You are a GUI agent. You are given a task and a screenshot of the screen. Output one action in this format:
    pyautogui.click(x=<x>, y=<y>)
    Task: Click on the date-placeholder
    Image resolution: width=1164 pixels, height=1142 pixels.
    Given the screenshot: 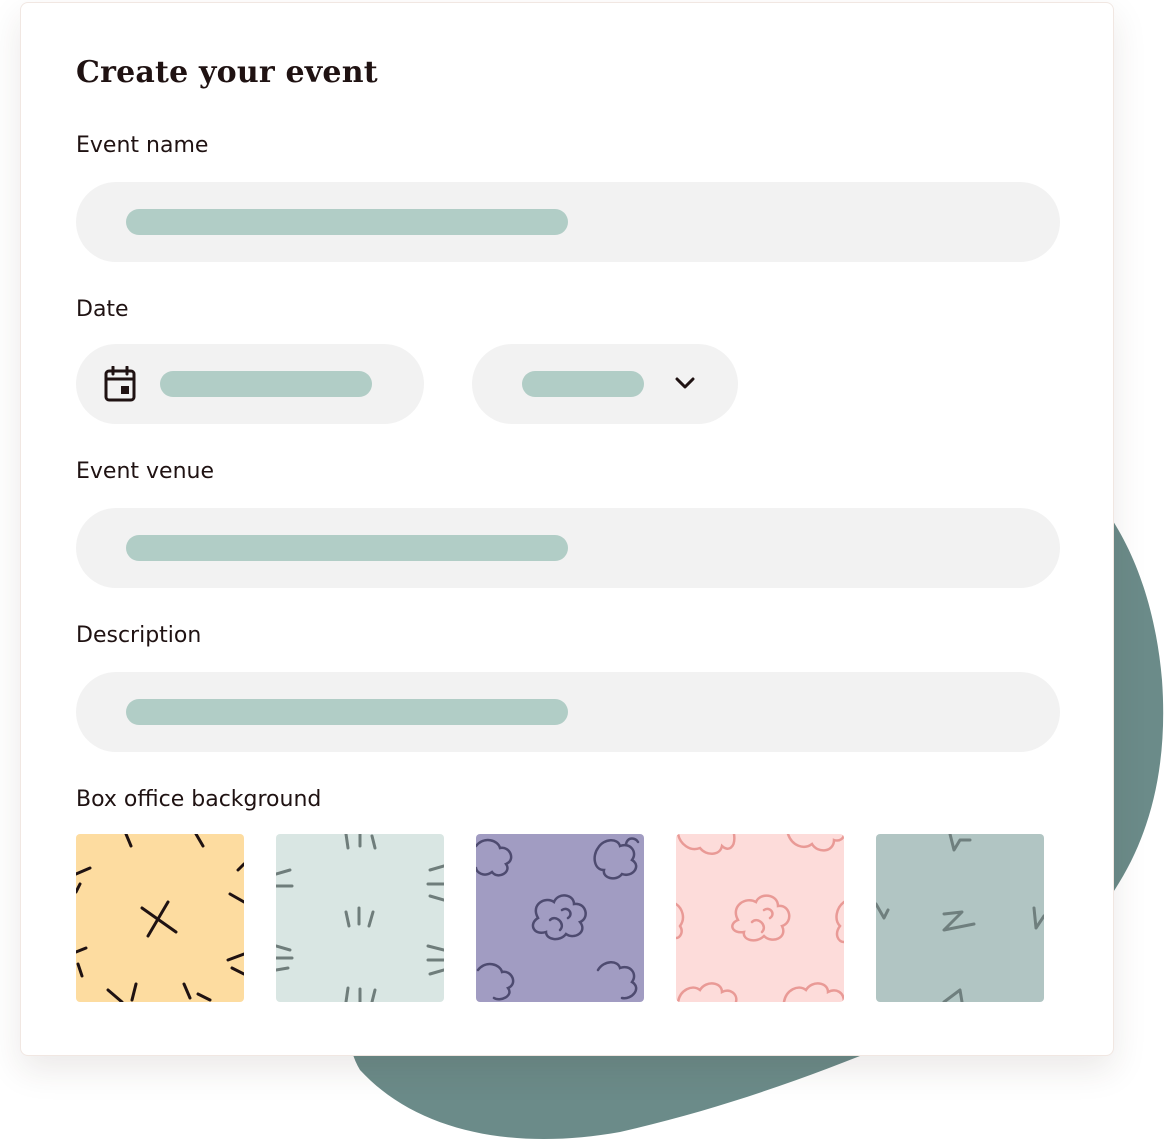 What is the action you would take?
    pyautogui.click(x=266, y=384)
    